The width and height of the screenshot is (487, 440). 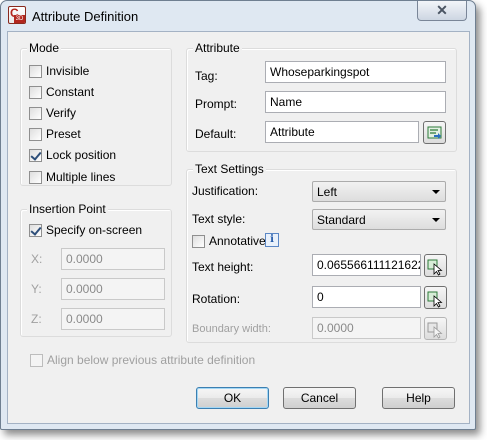 I want to click on specify-on-screen-checkbox: Specify on-screen, so click(x=85, y=230).